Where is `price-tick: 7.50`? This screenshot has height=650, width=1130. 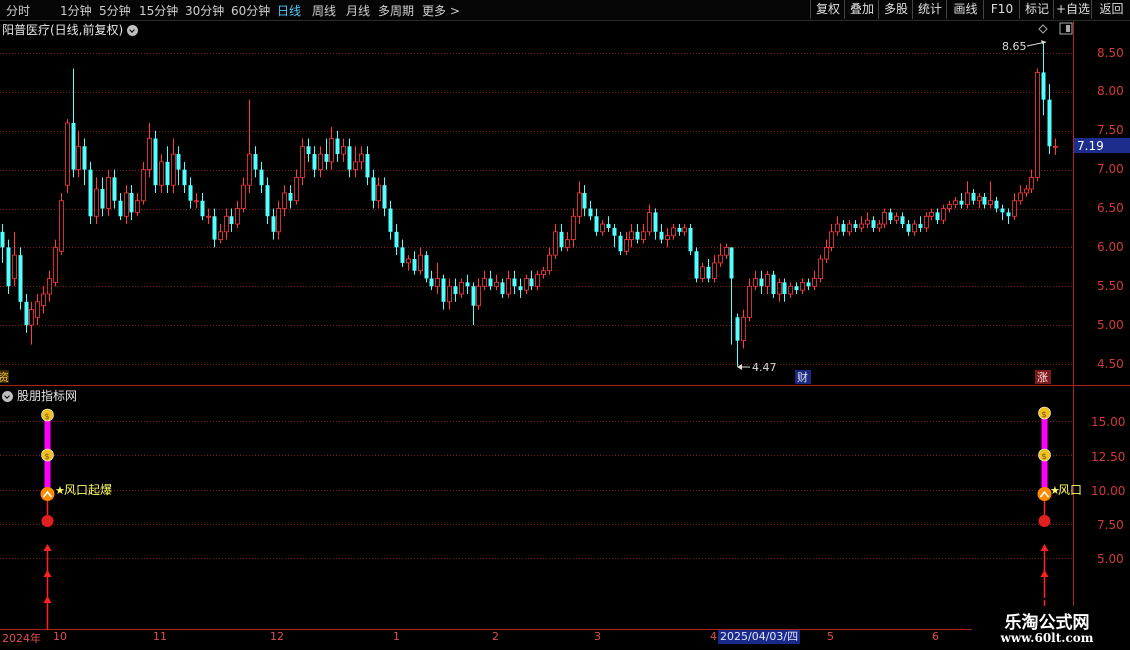 price-tick: 7.50 is located at coordinates (1110, 130).